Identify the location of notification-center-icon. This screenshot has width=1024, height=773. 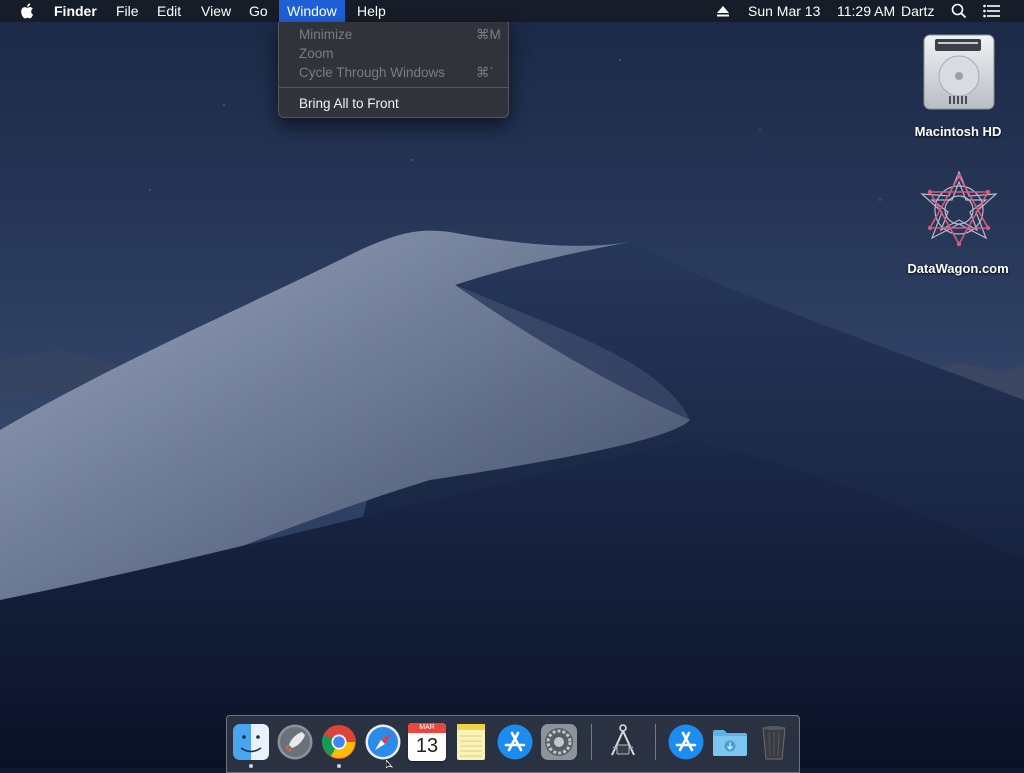
(992, 11).